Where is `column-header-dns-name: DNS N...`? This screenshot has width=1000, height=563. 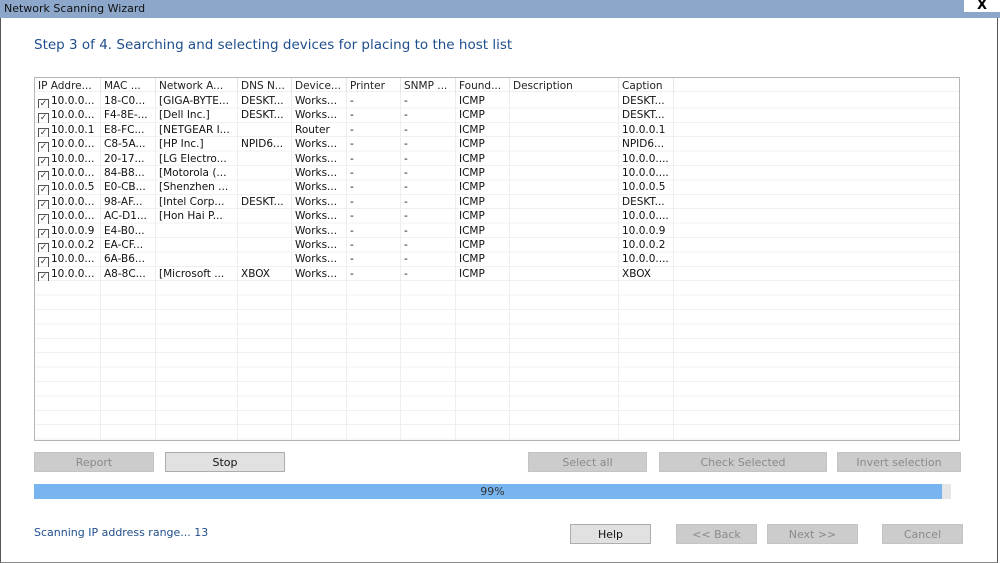 column-header-dns-name: DNS N... is located at coordinates (265, 86).